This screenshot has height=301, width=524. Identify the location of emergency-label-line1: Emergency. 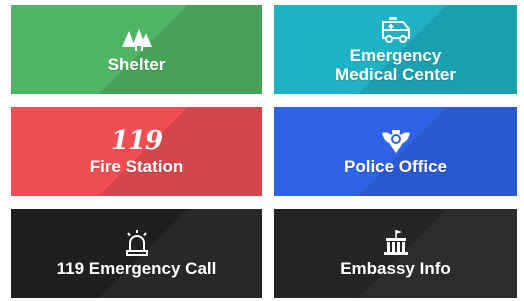
(395, 55).